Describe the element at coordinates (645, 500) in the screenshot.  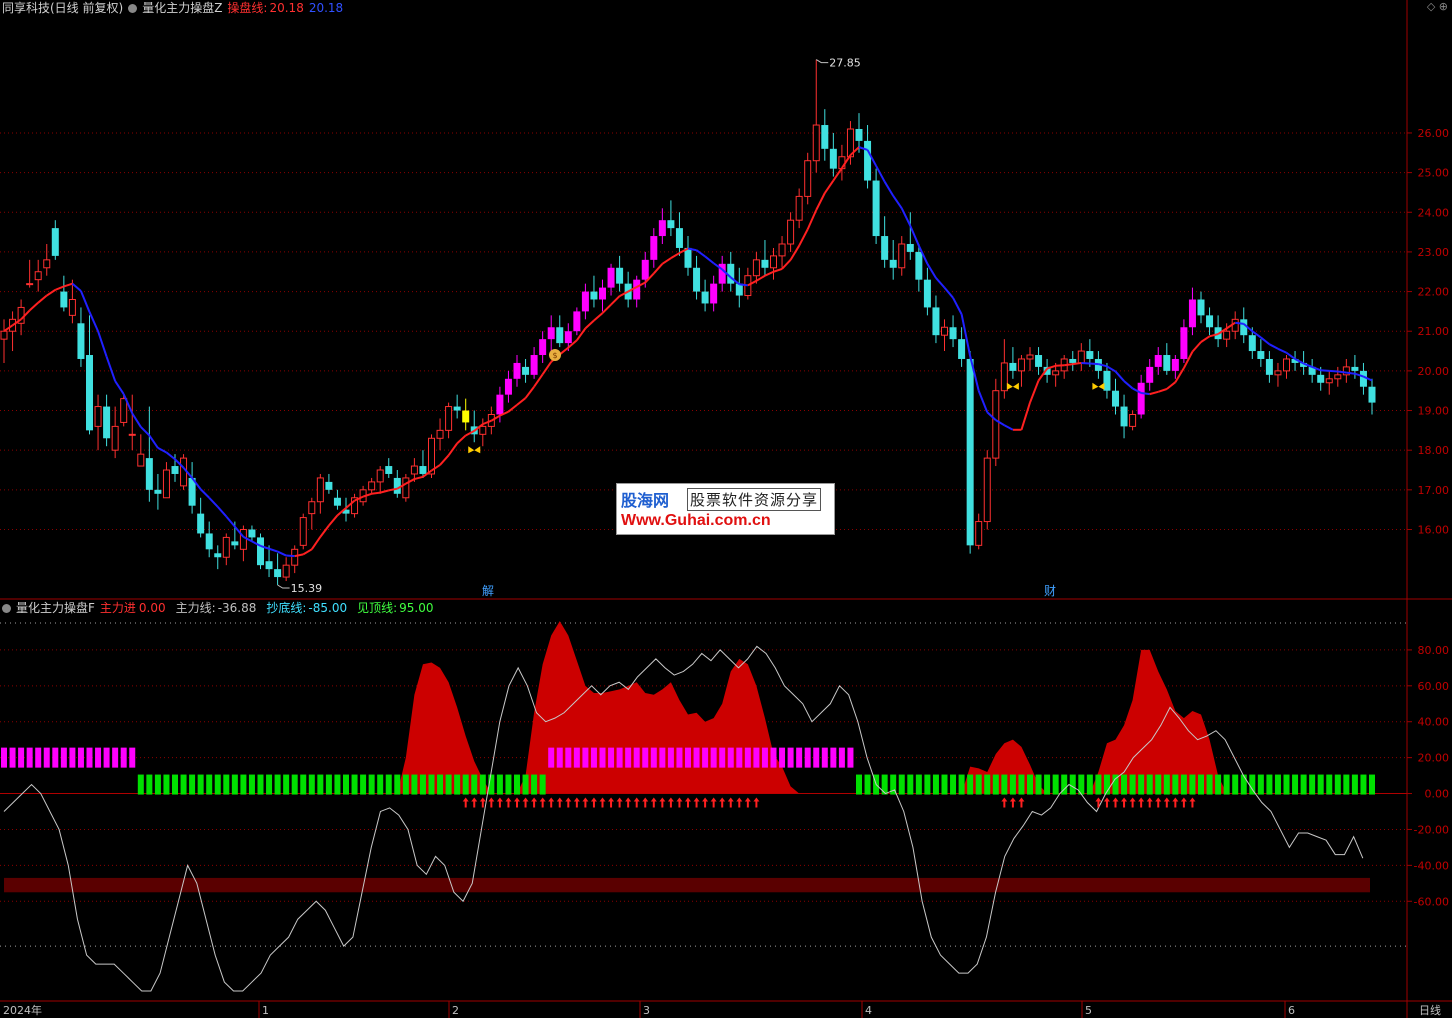
I see `watermark-brand: 股海网` at that location.